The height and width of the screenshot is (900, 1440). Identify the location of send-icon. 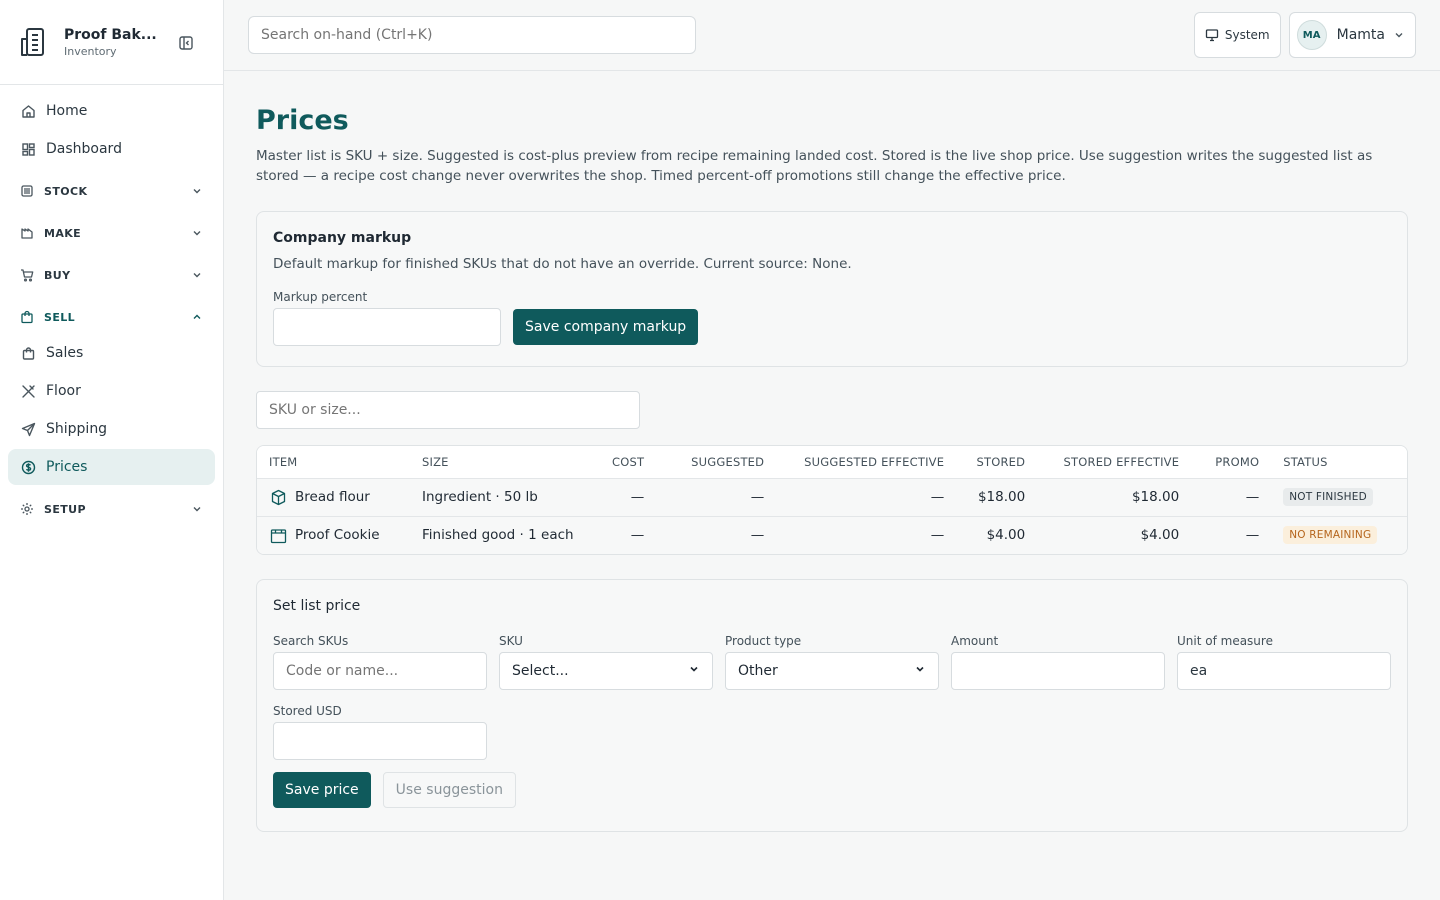
(28, 429).